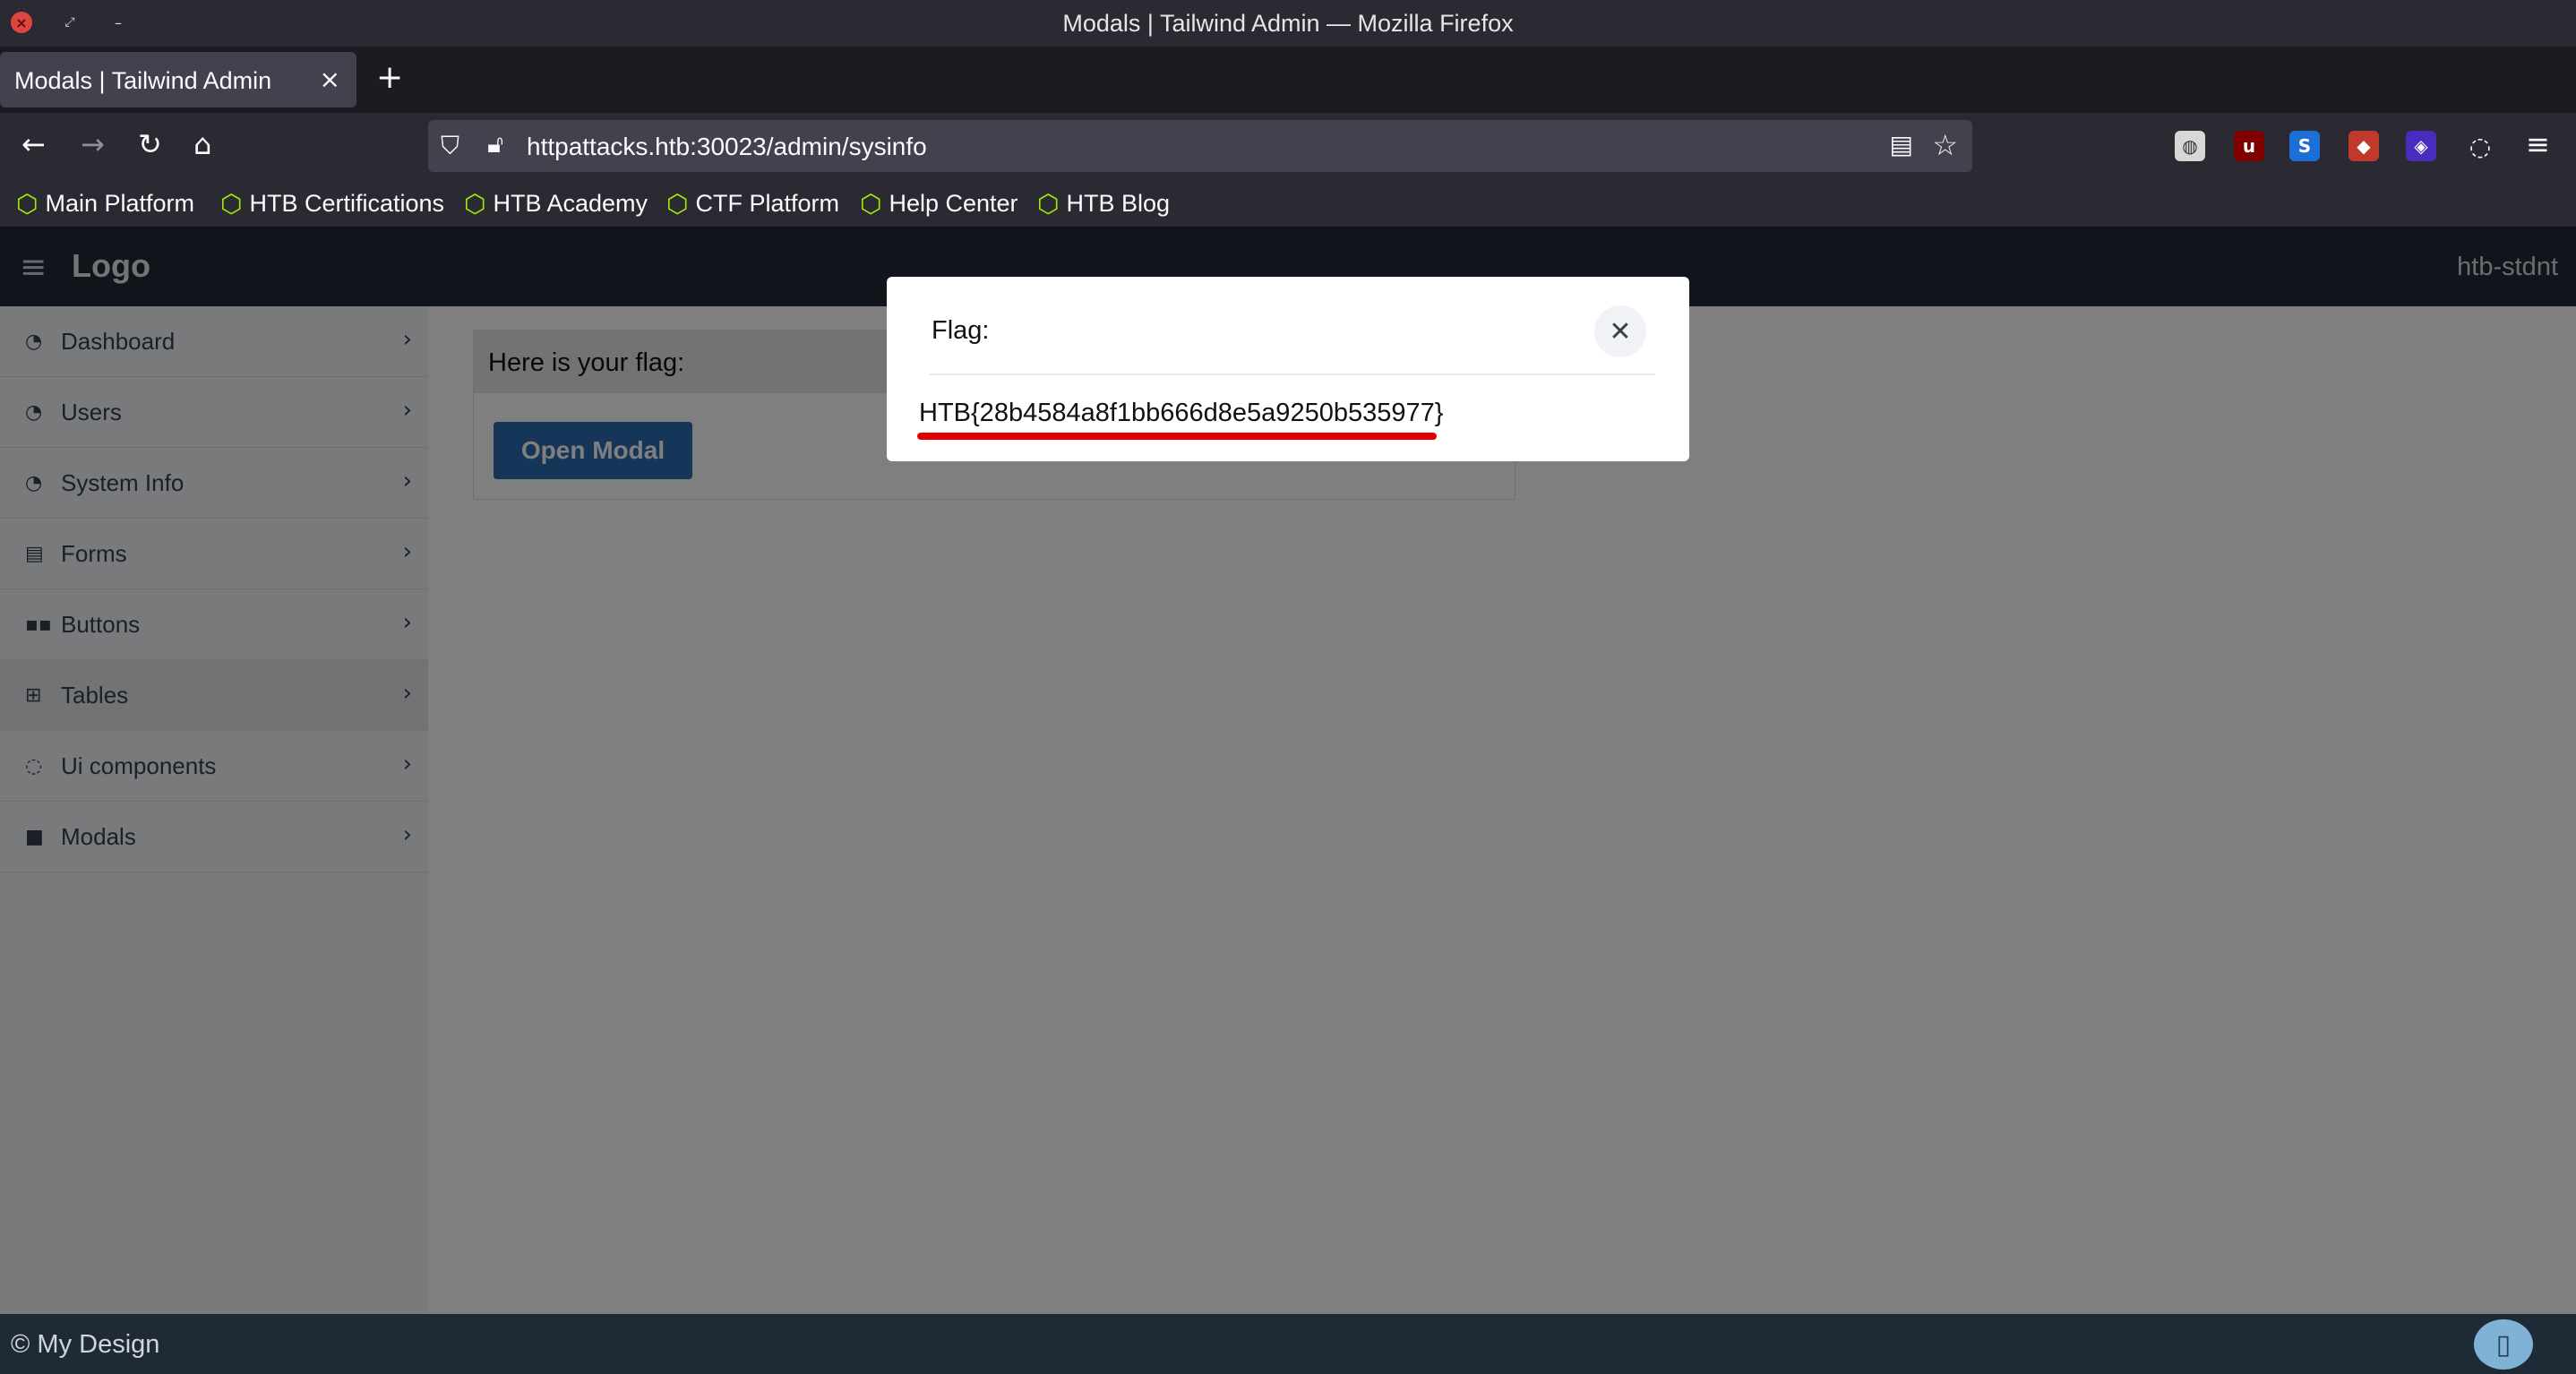  Describe the element at coordinates (85, 1344) in the screenshot. I see `footer-text: © My Design` at that location.